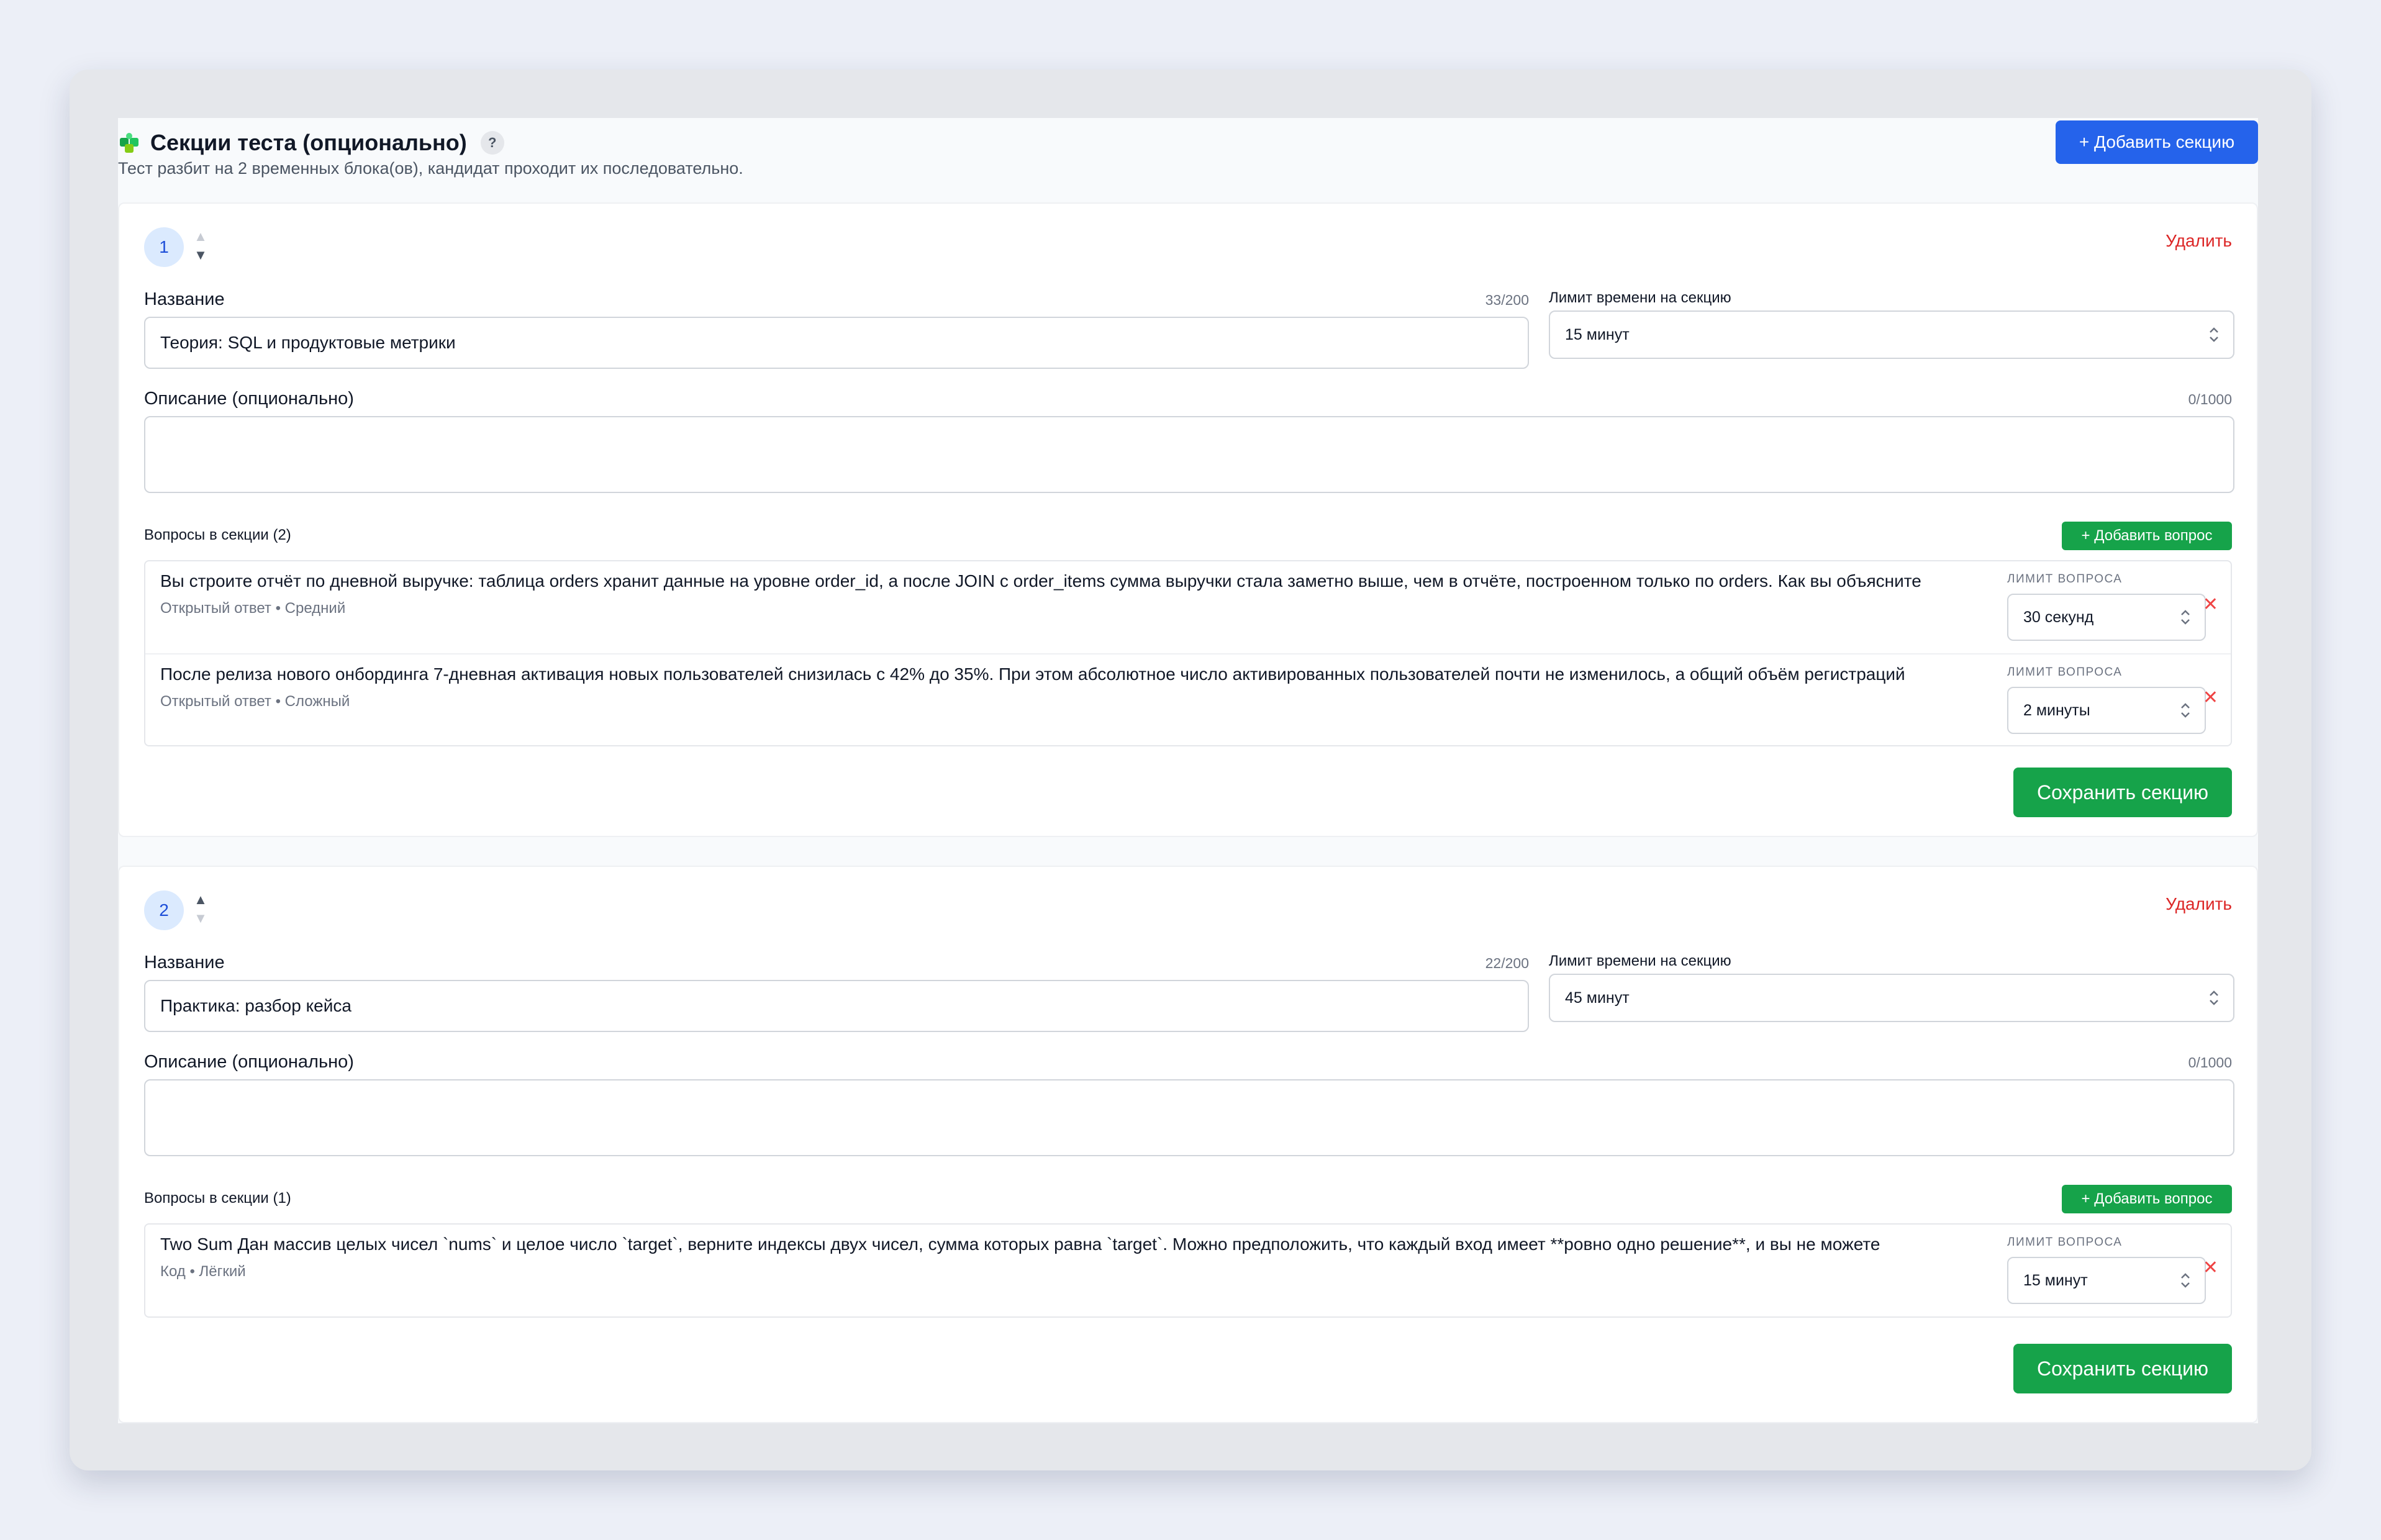 The image size is (2381, 1540). I want to click on question-limit-select: 30 секунд, so click(2106, 617).